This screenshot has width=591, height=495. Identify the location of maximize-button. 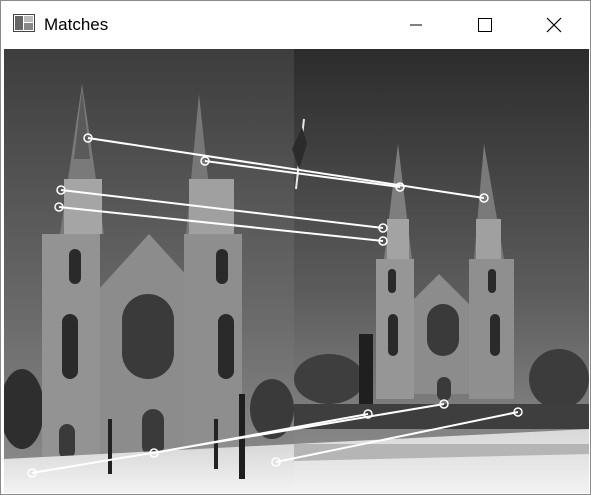
(485, 25).